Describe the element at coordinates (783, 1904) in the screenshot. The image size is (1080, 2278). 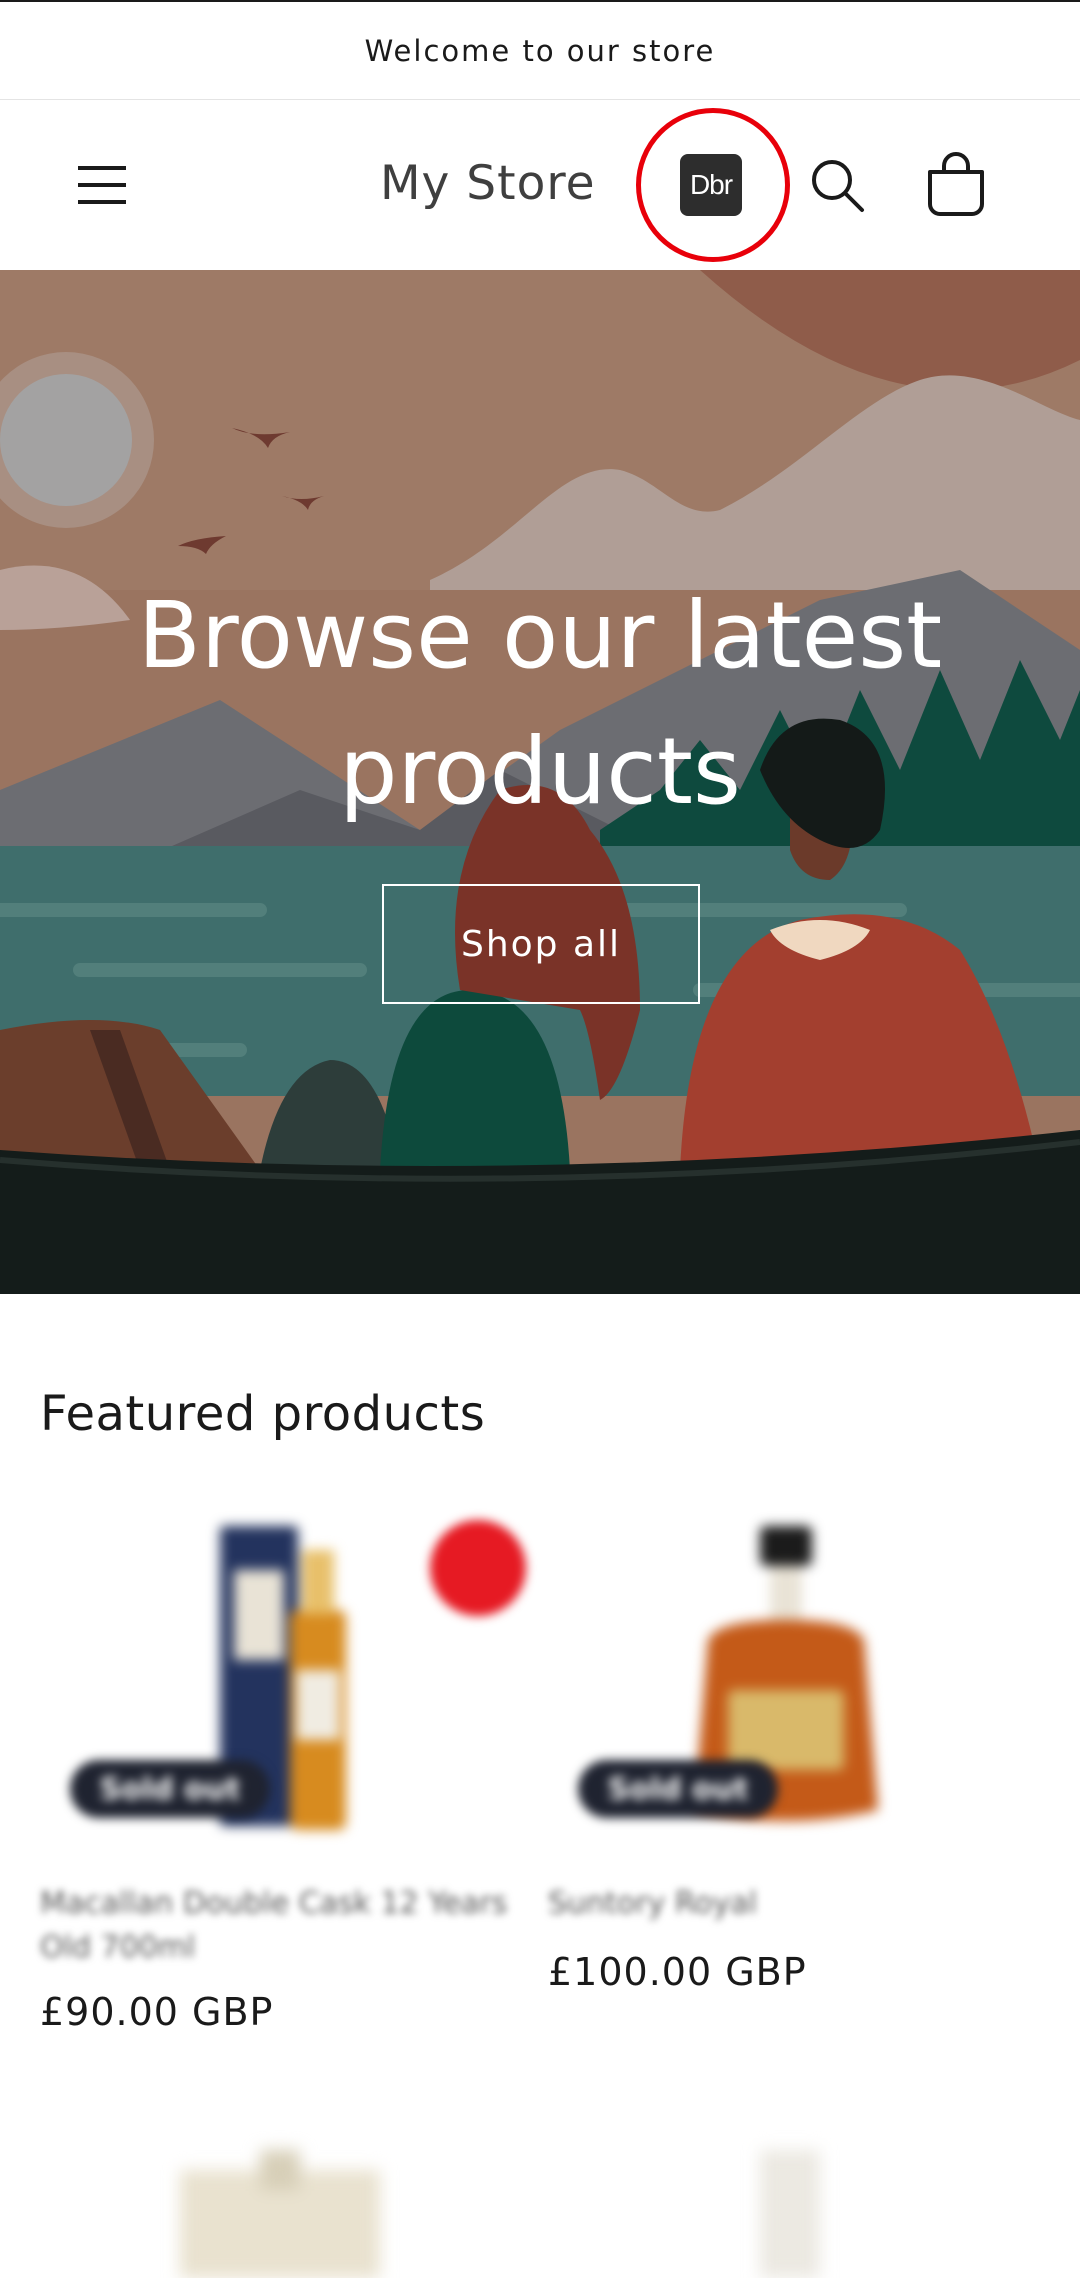
I see `product-name: Suntory Royal` at that location.